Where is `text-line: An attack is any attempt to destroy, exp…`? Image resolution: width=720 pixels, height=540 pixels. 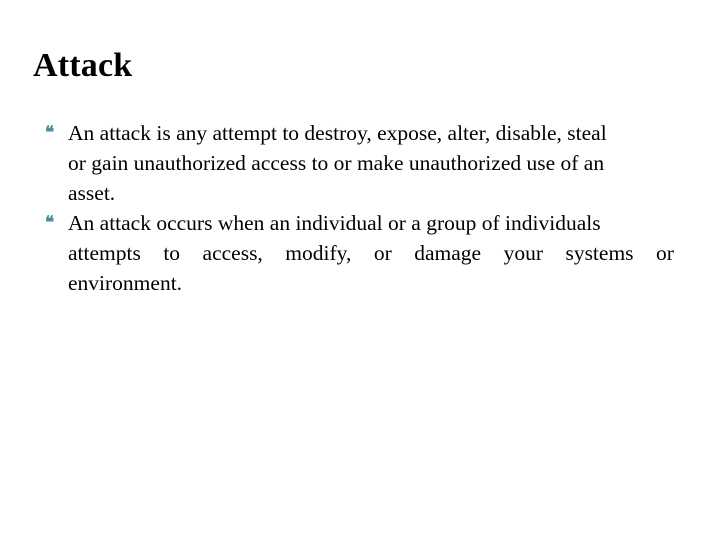
text-line: An attack is any attempt to destroy, exp… is located at coordinates (337, 133).